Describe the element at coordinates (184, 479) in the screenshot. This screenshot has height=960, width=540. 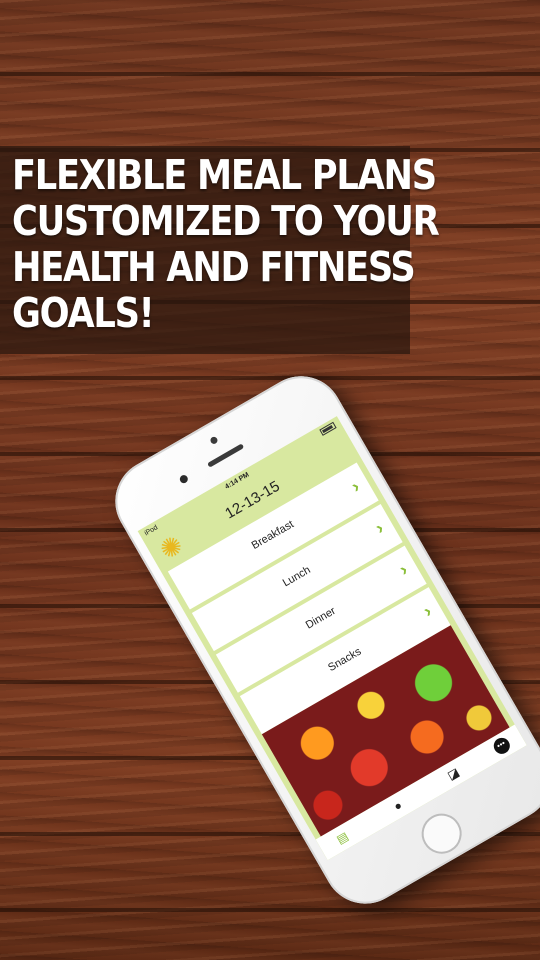
I see `sensor` at that location.